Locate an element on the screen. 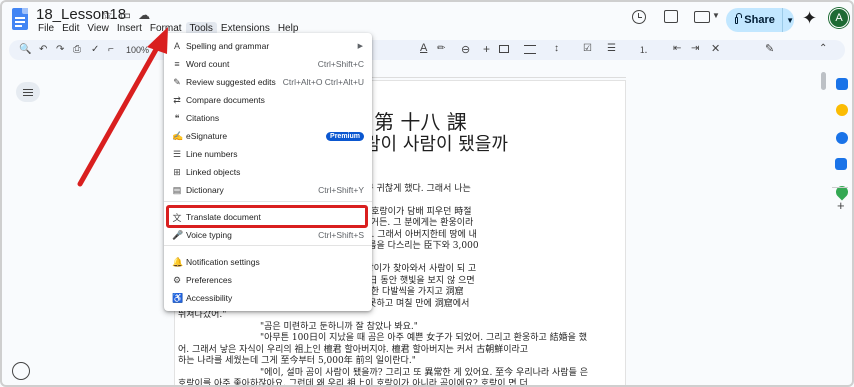  menu-item-label: Dictionary is located at coordinates (205, 190).